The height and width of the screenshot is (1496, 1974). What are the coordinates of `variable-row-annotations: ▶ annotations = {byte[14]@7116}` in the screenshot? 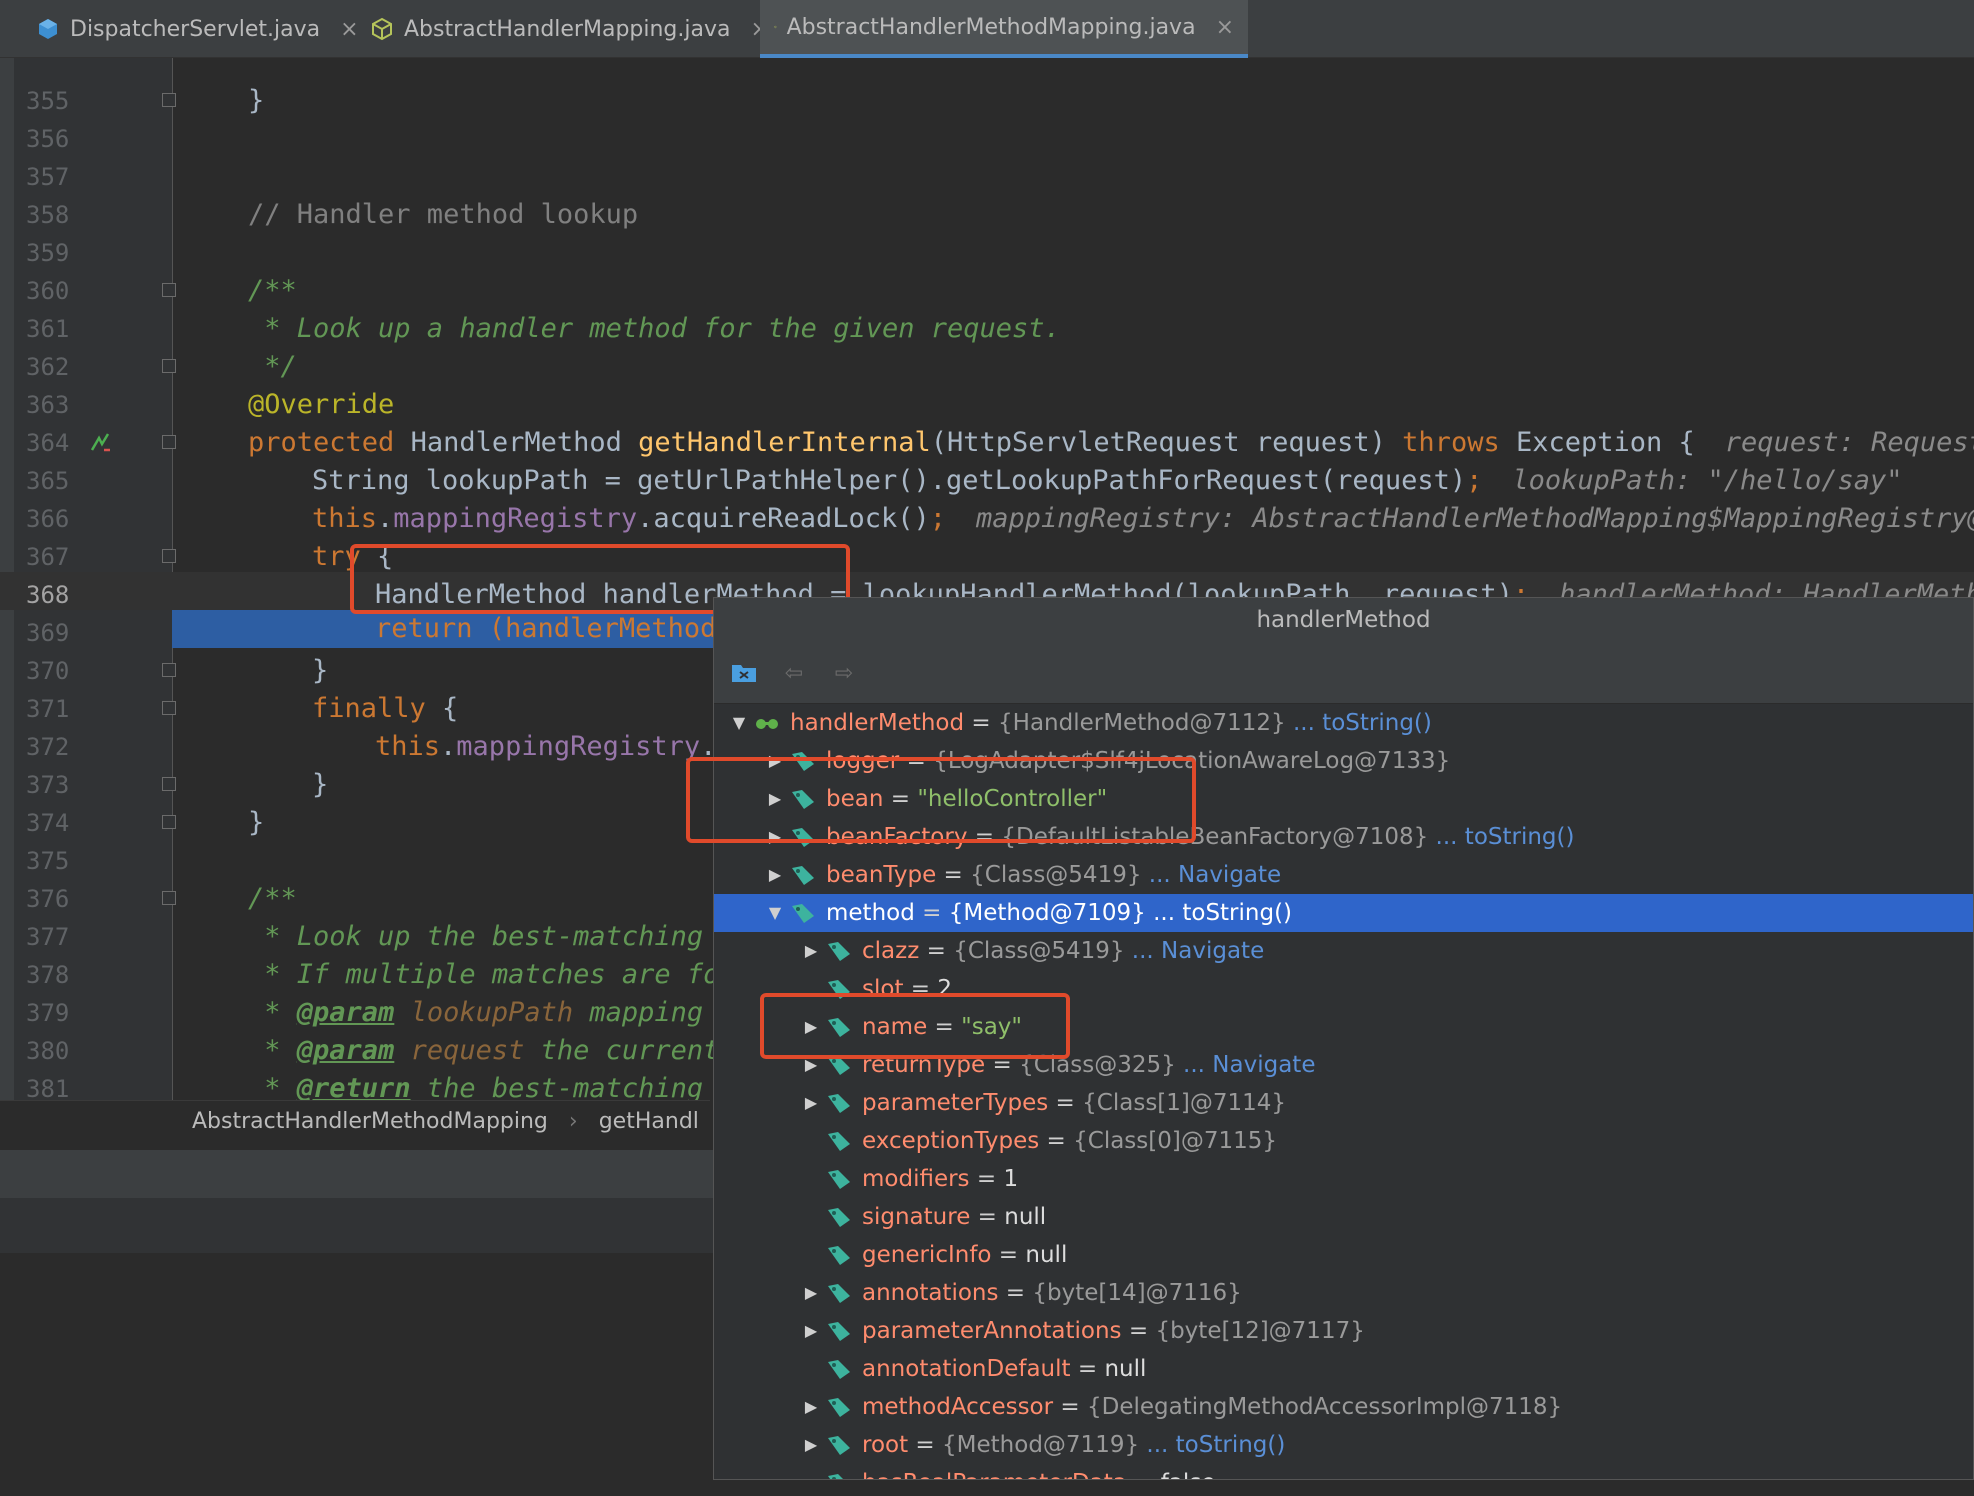 It's located at (1343, 1293).